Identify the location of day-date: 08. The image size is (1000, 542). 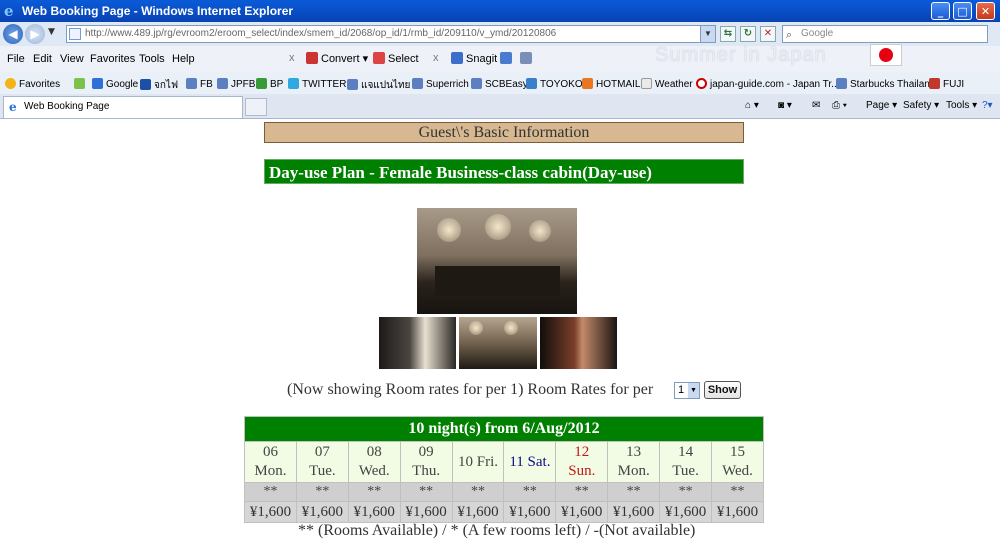
(374, 452).